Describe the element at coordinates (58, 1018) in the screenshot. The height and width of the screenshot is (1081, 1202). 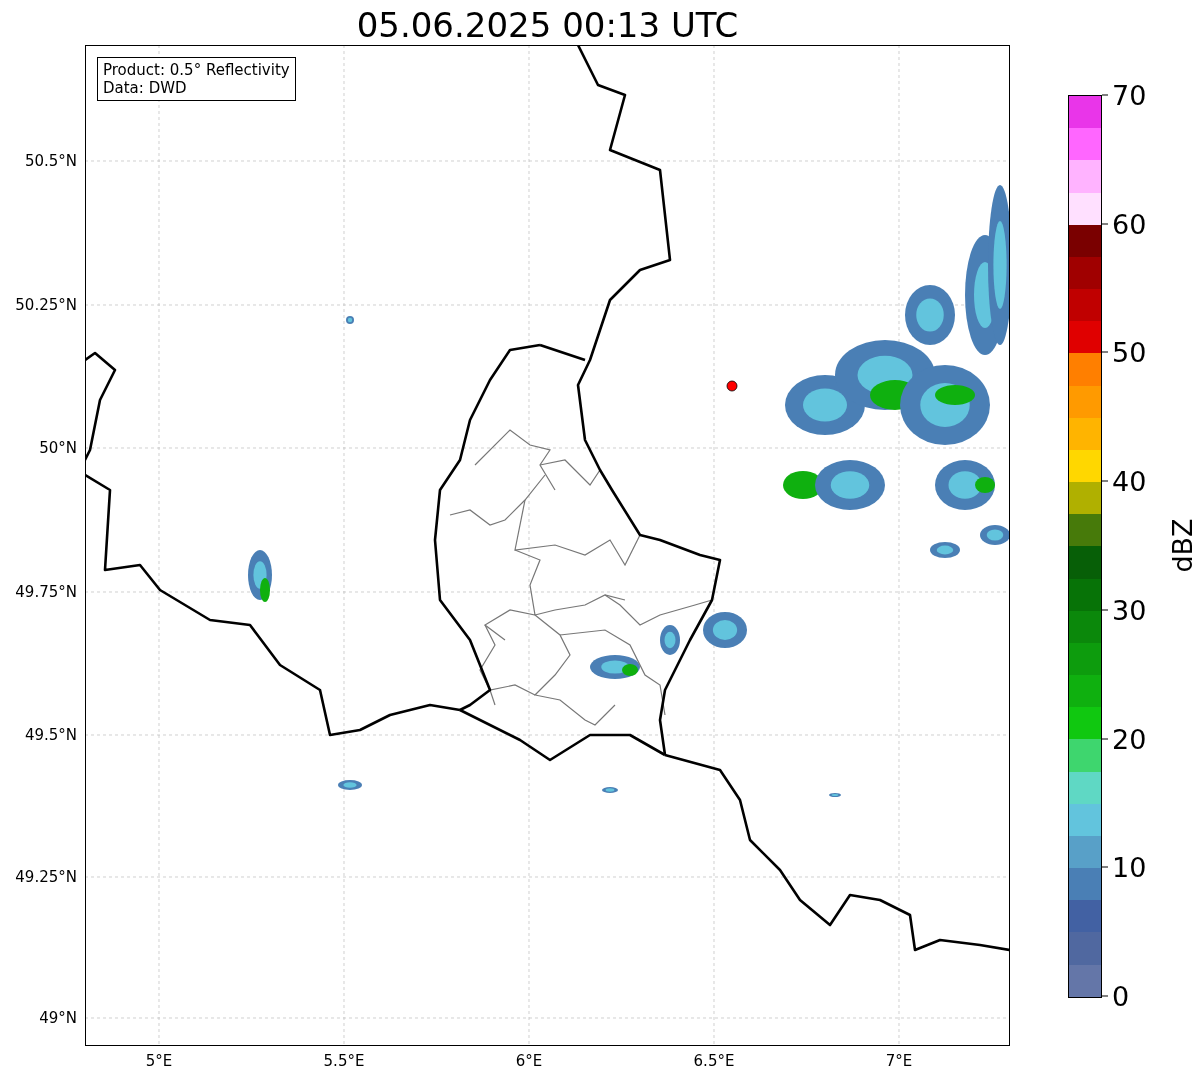
I see `latitude-label: 49°N` at that location.